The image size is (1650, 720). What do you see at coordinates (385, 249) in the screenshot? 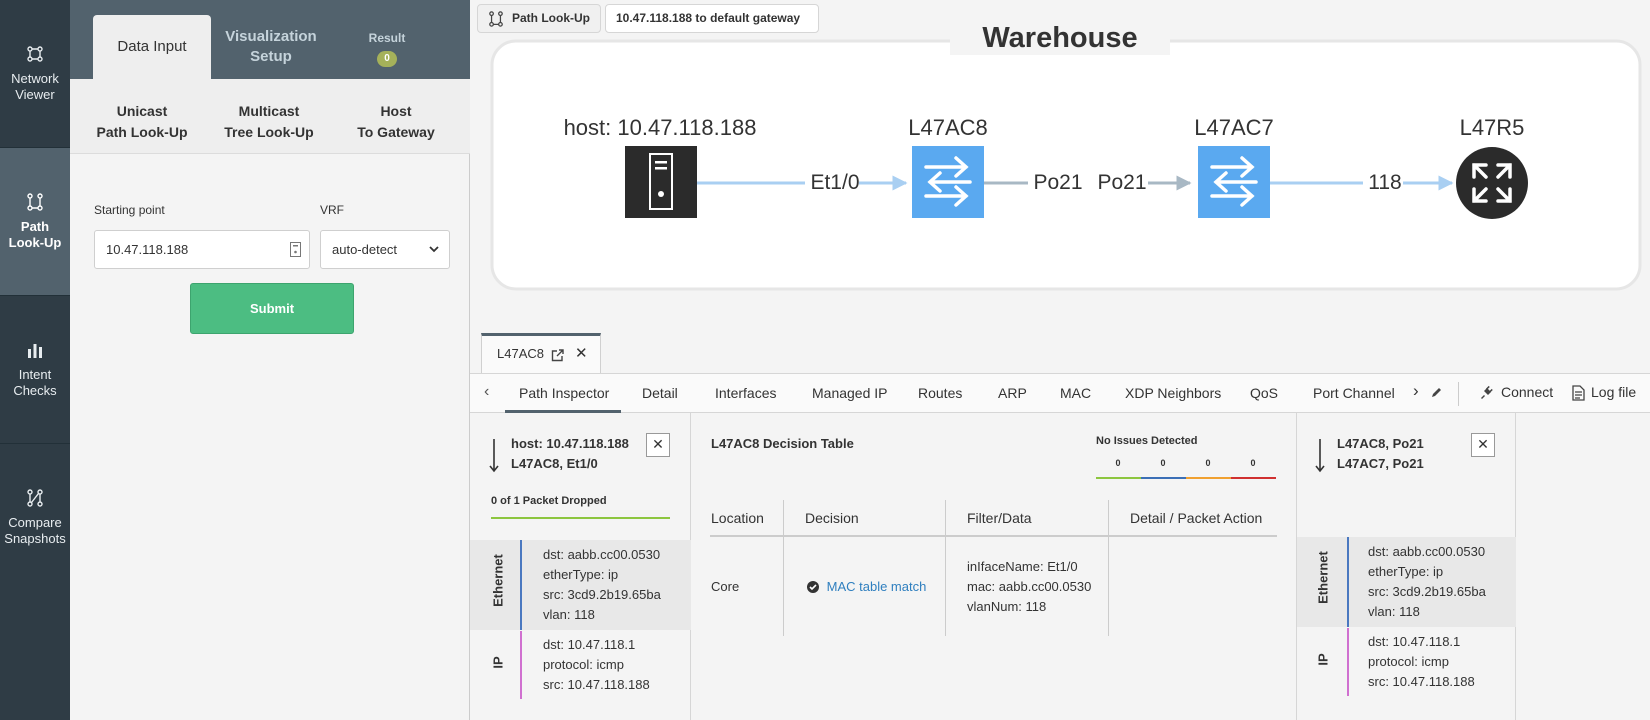
I see `vrf-select: auto-detect` at bounding box center [385, 249].